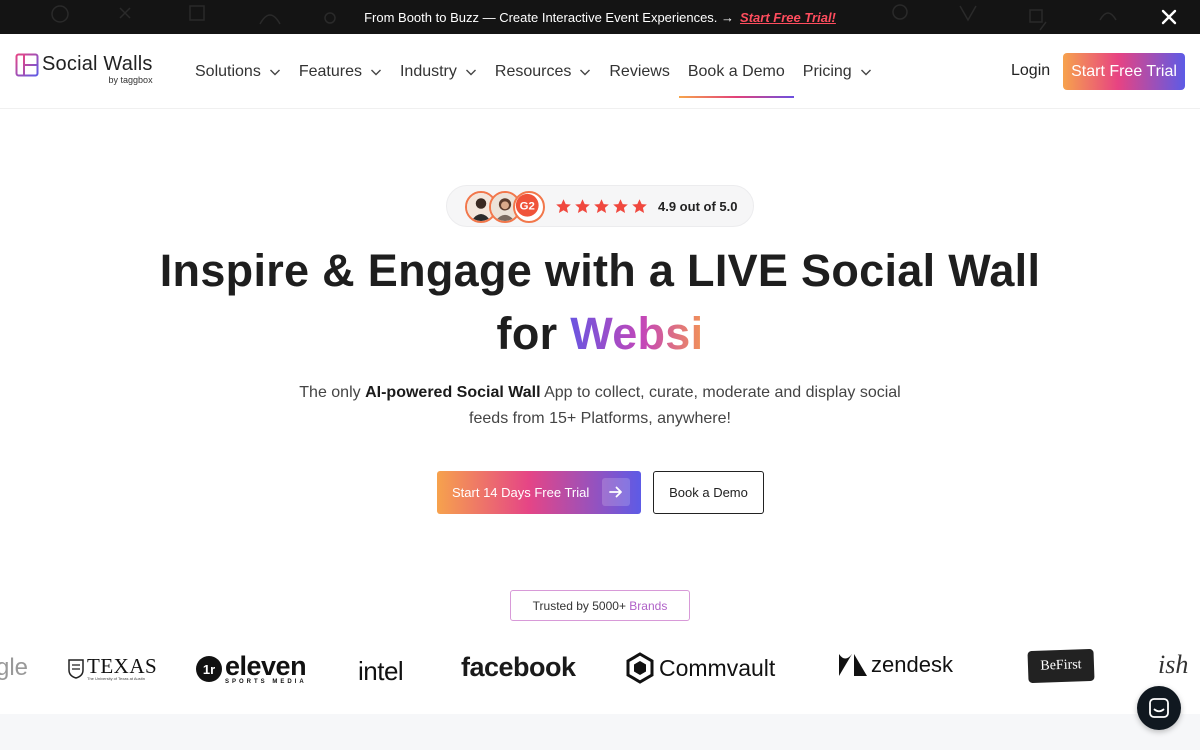 The width and height of the screenshot is (1200, 750). What do you see at coordinates (428, 71) in the screenshot?
I see `nav-label: Industry` at bounding box center [428, 71].